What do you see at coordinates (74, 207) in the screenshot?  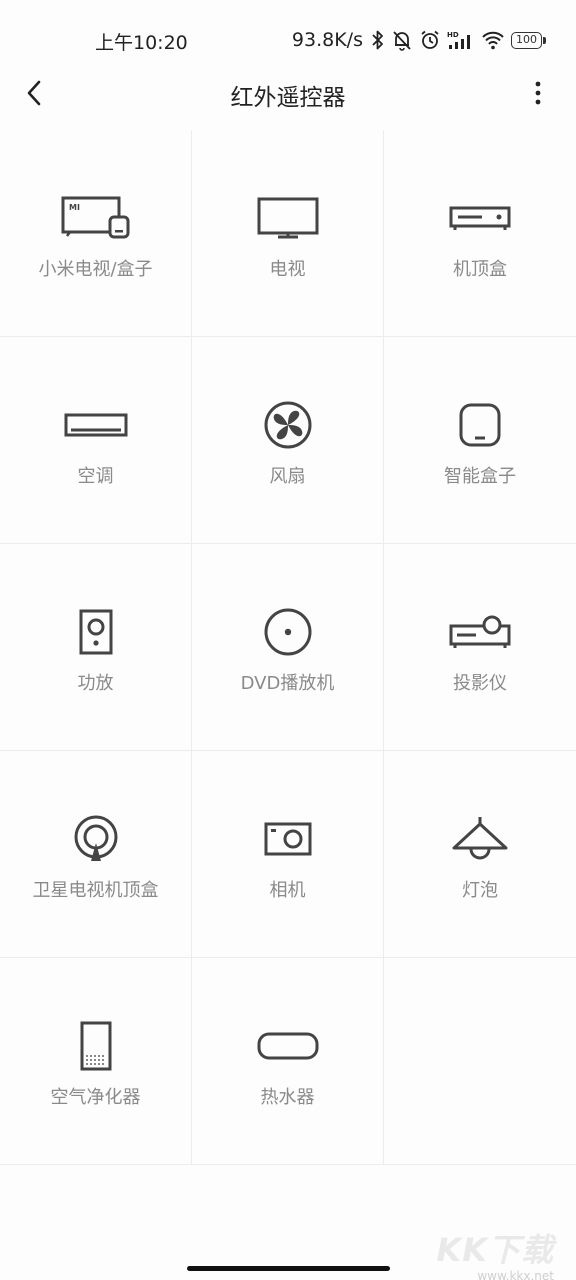 I see `svg-text: MI` at bounding box center [74, 207].